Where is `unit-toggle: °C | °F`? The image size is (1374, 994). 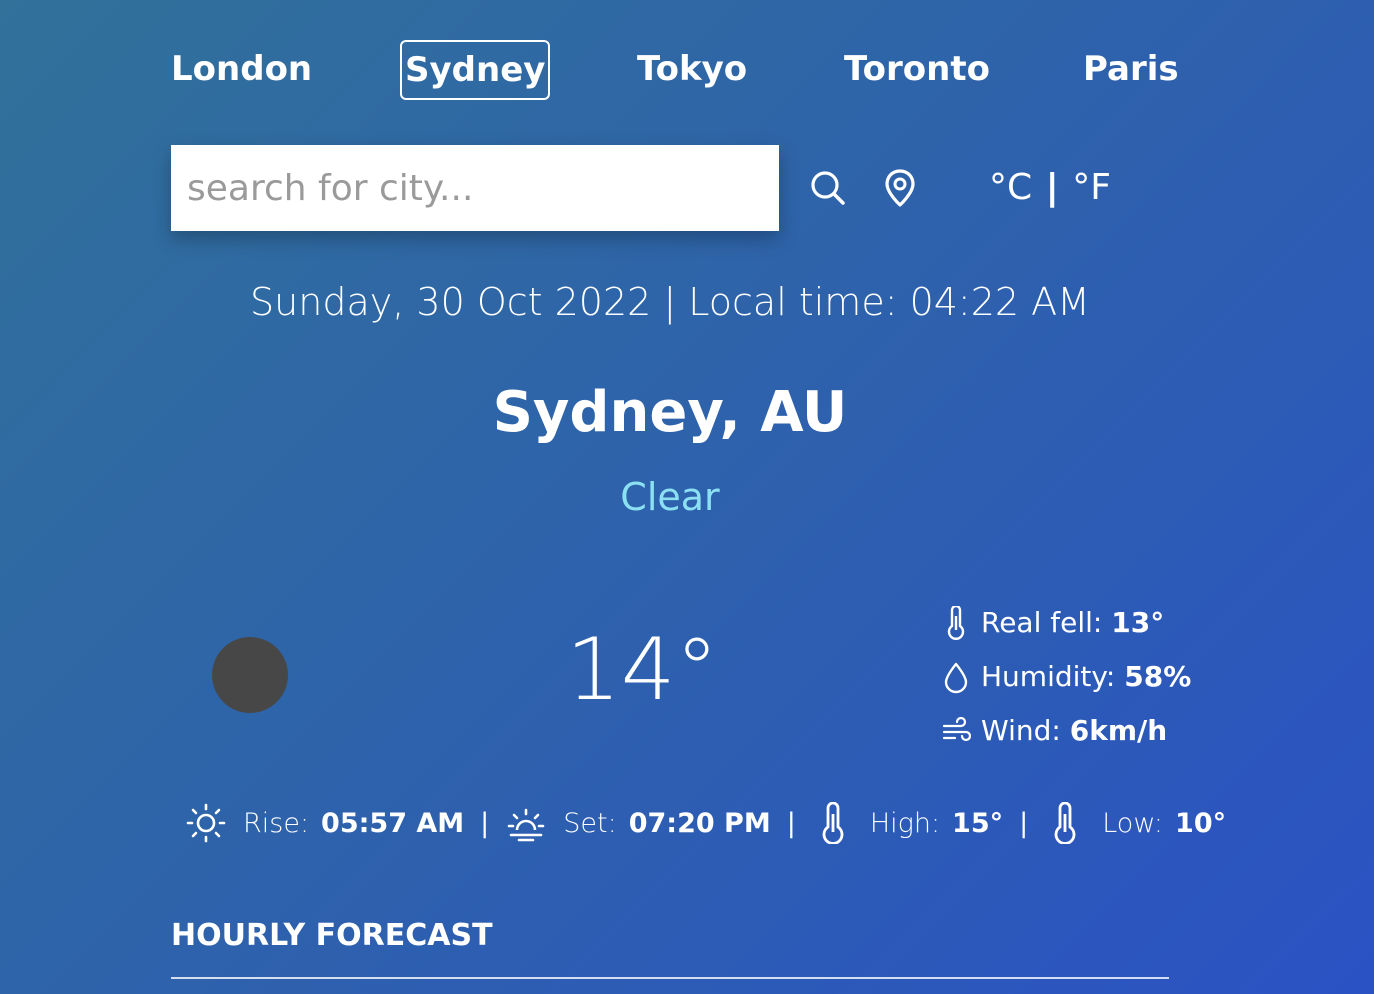 unit-toggle: °C | °F is located at coordinates (1050, 188).